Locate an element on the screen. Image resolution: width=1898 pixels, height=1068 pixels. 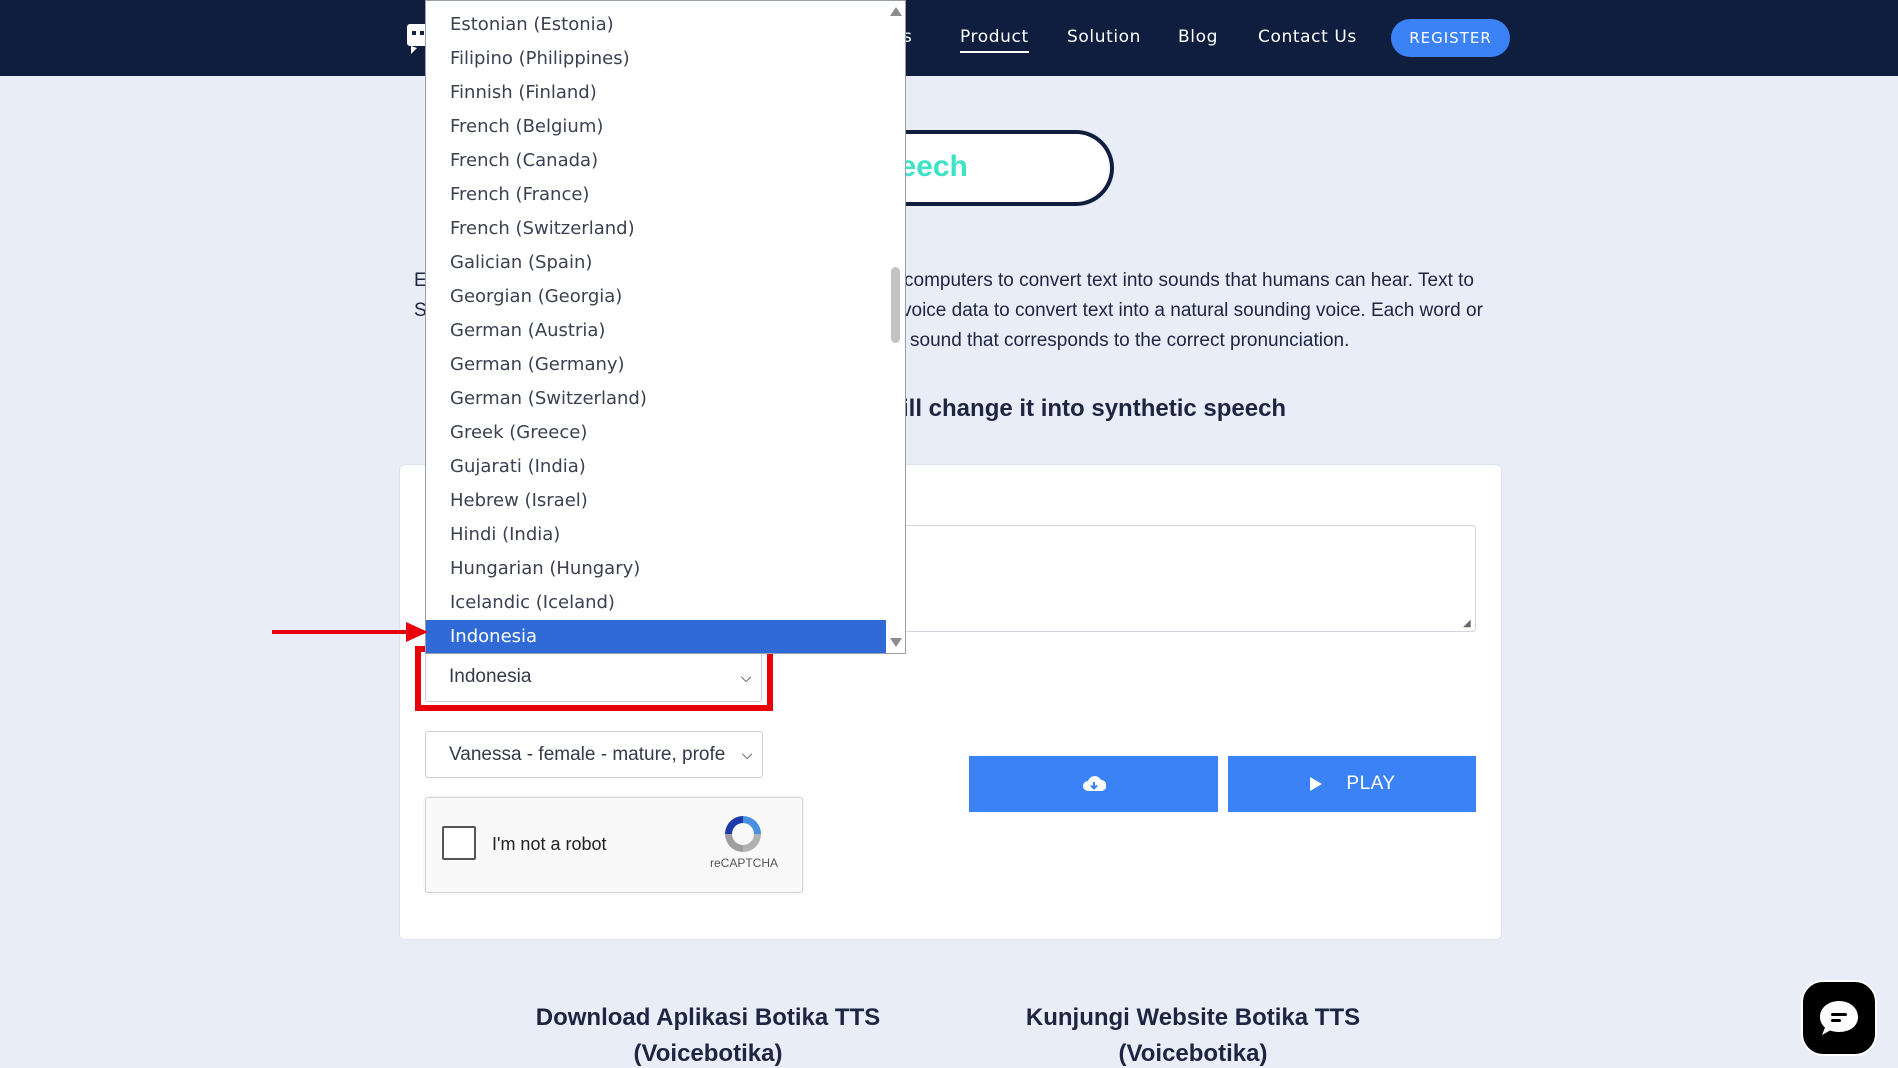
recaptcha-logo-icon is located at coordinates (743, 834).